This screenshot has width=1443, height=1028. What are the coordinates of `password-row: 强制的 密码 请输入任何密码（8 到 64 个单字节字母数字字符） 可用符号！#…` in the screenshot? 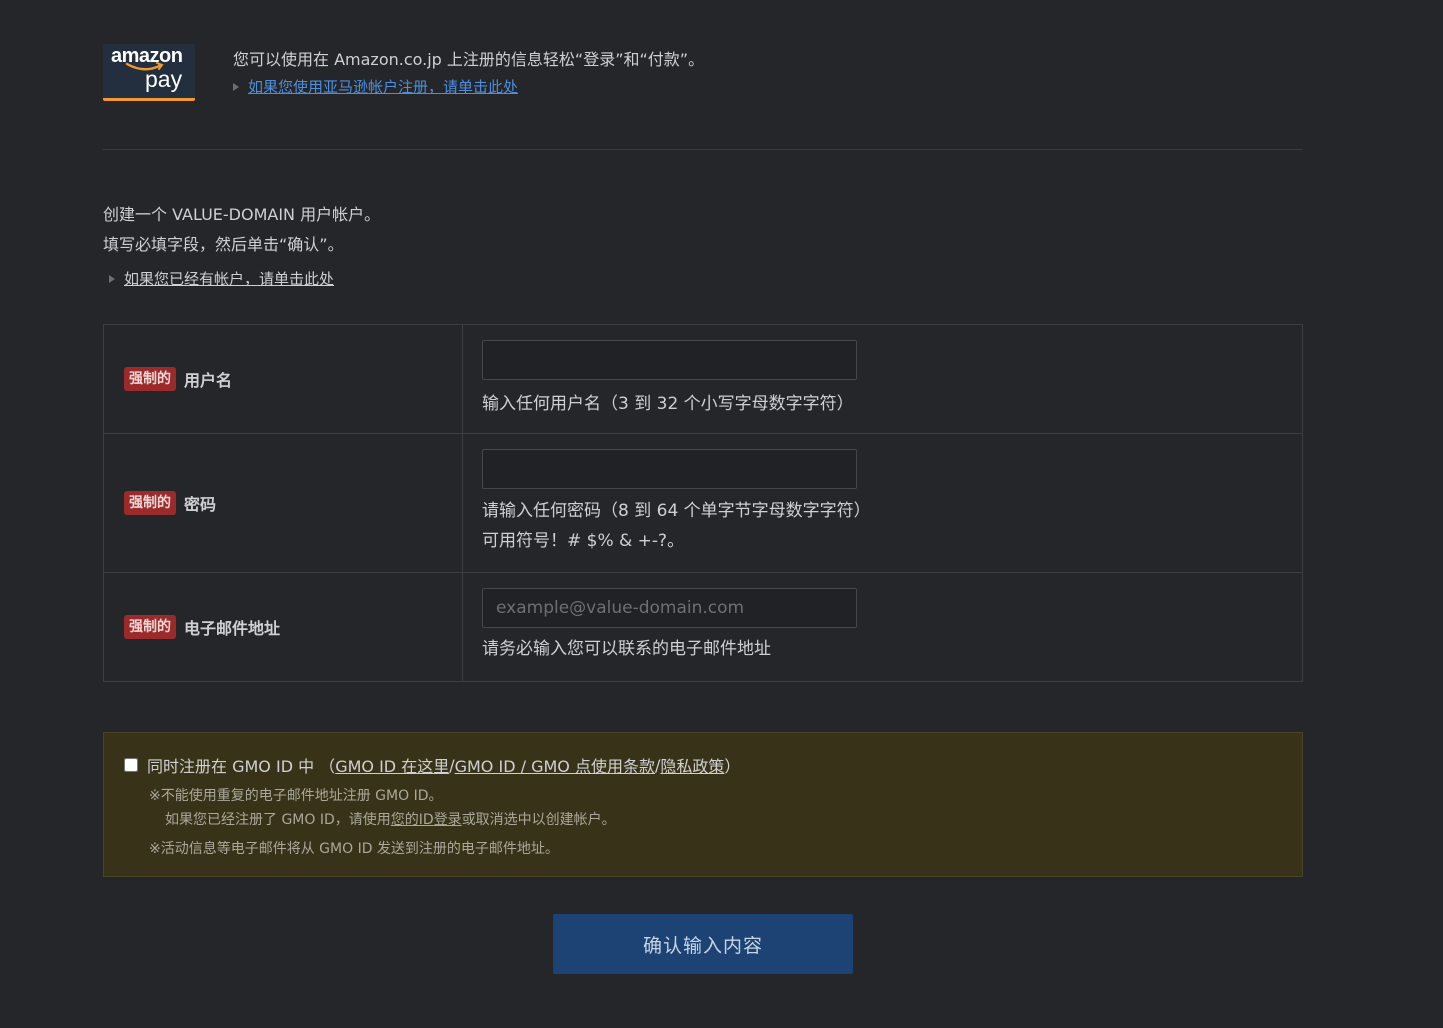 It's located at (703, 503).